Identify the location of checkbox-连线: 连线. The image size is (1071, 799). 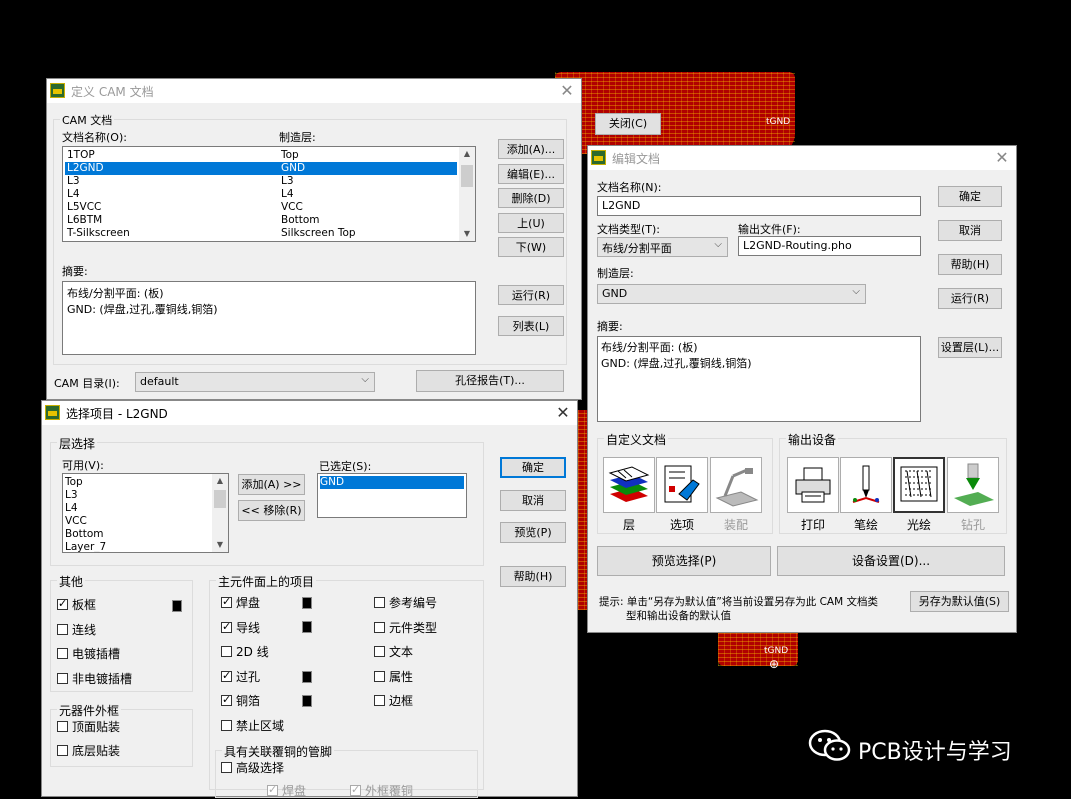
(76, 630).